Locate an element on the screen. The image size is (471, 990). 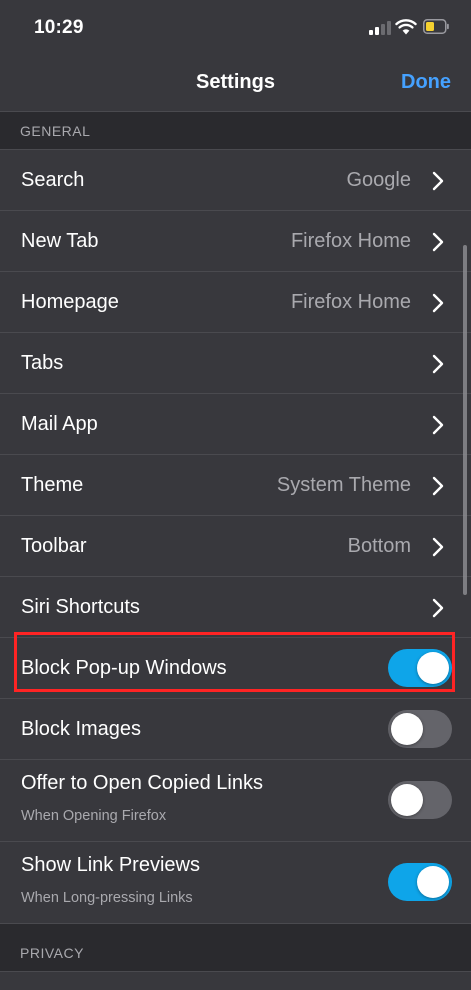
mail-app-row: Mail App is located at coordinates (235, 424).